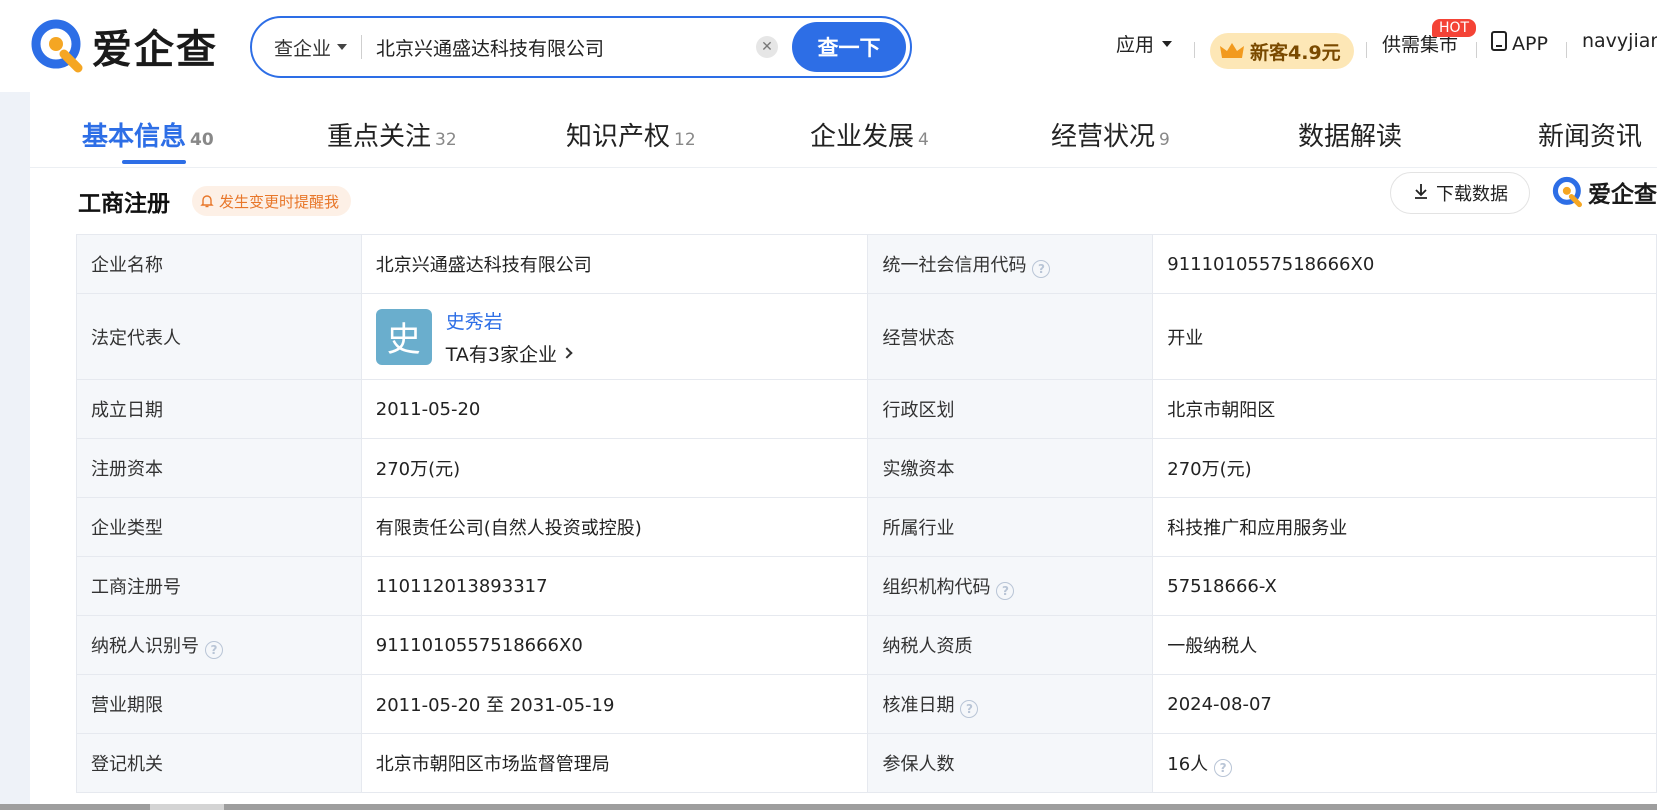 This screenshot has height=810, width=1657. What do you see at coordinates (1404, 645) in the screenshot?
I see `taxpayer-qual-value: 一般纳税人` at bounding box center [1404, 645].